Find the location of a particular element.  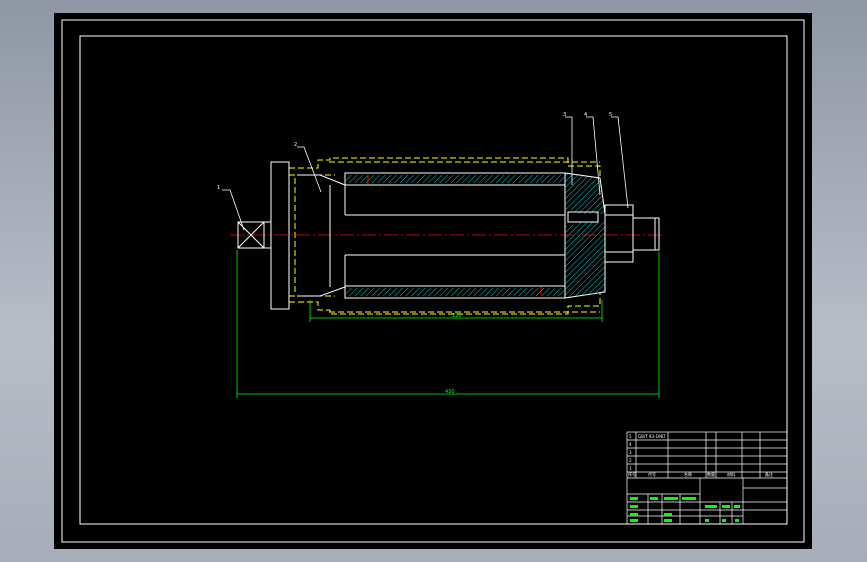

tb-header-qty: 数量 is located at coordinates (711, 474).